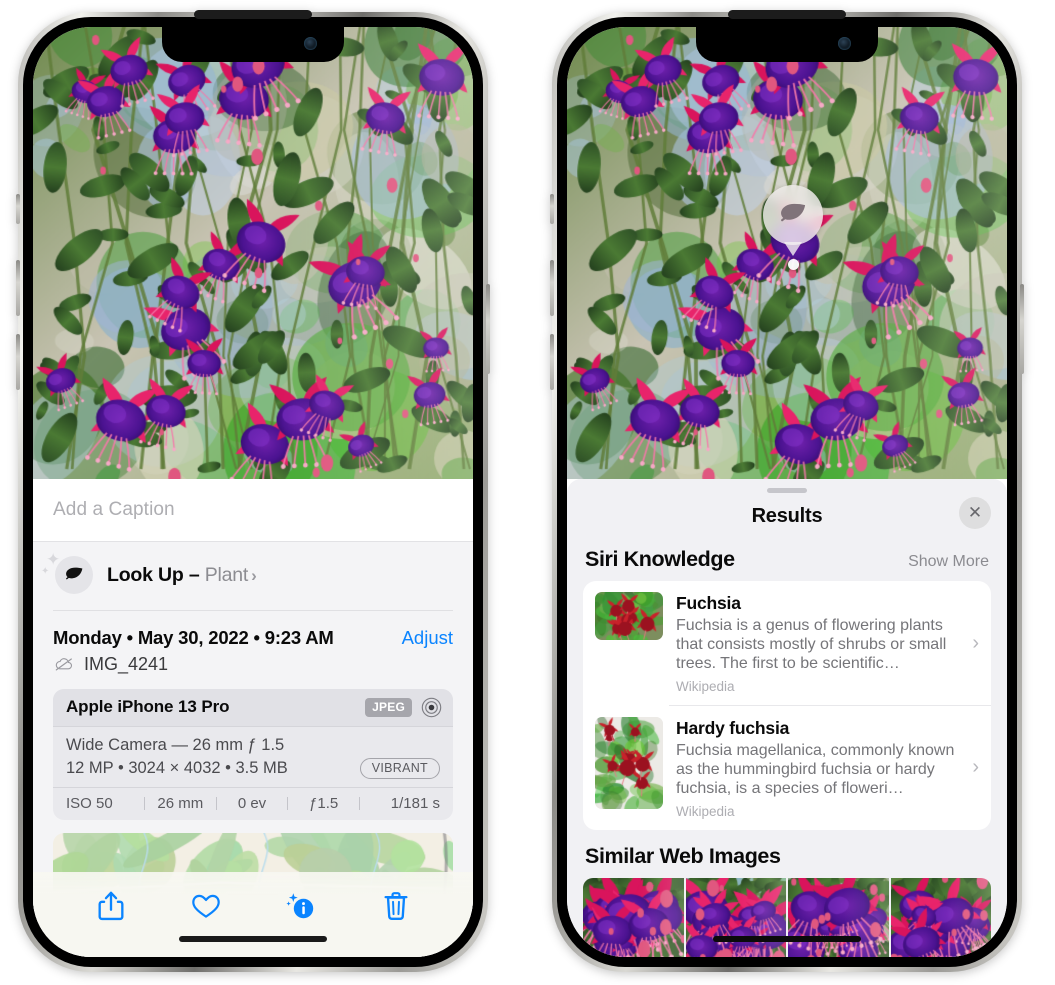 The height and width of the screenshot is (985, 1055). Describe the element at coordinates (388, 707) in the screenshot. I see `format-badge: JPEG` at that location.